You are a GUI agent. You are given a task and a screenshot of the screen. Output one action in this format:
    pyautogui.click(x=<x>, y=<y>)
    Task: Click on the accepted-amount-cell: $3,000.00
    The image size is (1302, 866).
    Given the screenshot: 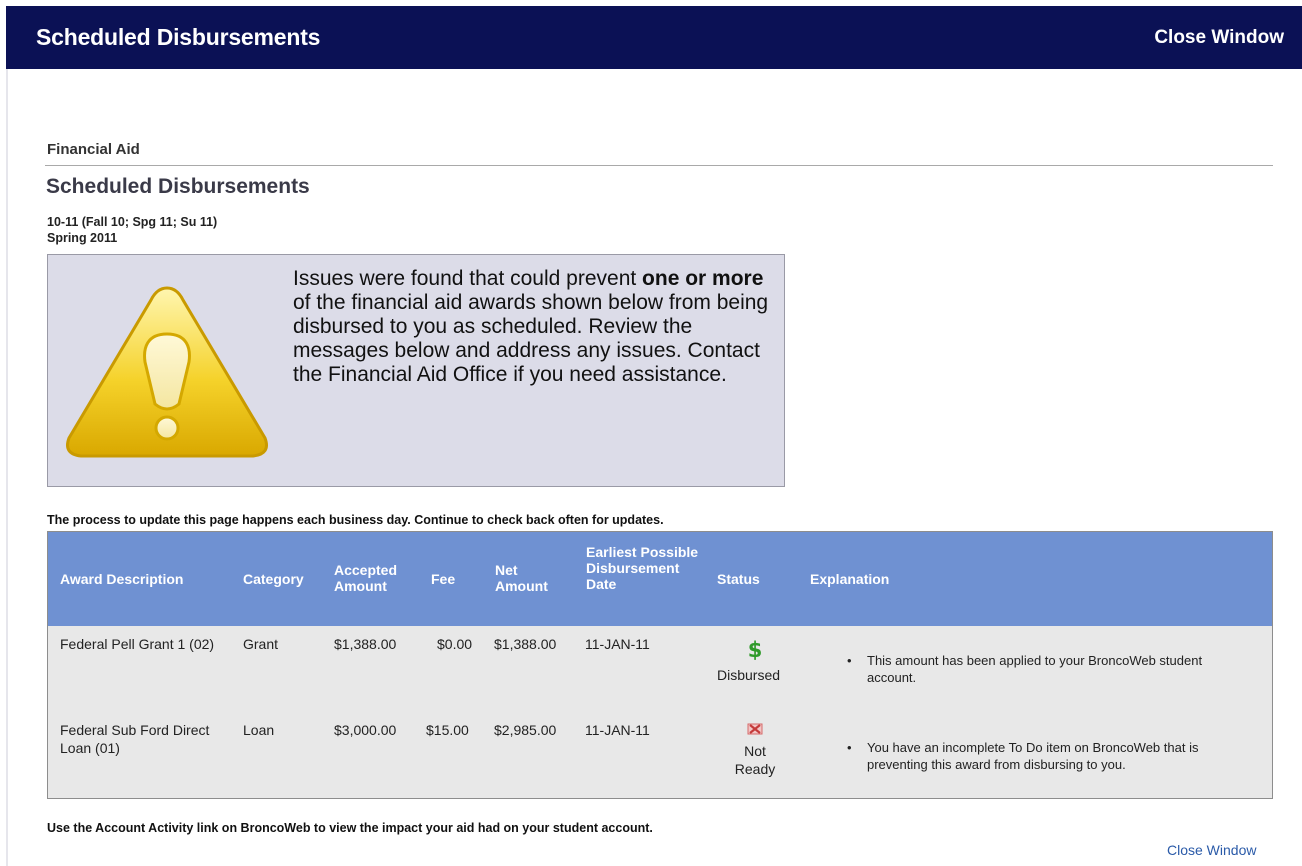 What is the action you would take?
    pyautogui.click(x=365, y=730)
    